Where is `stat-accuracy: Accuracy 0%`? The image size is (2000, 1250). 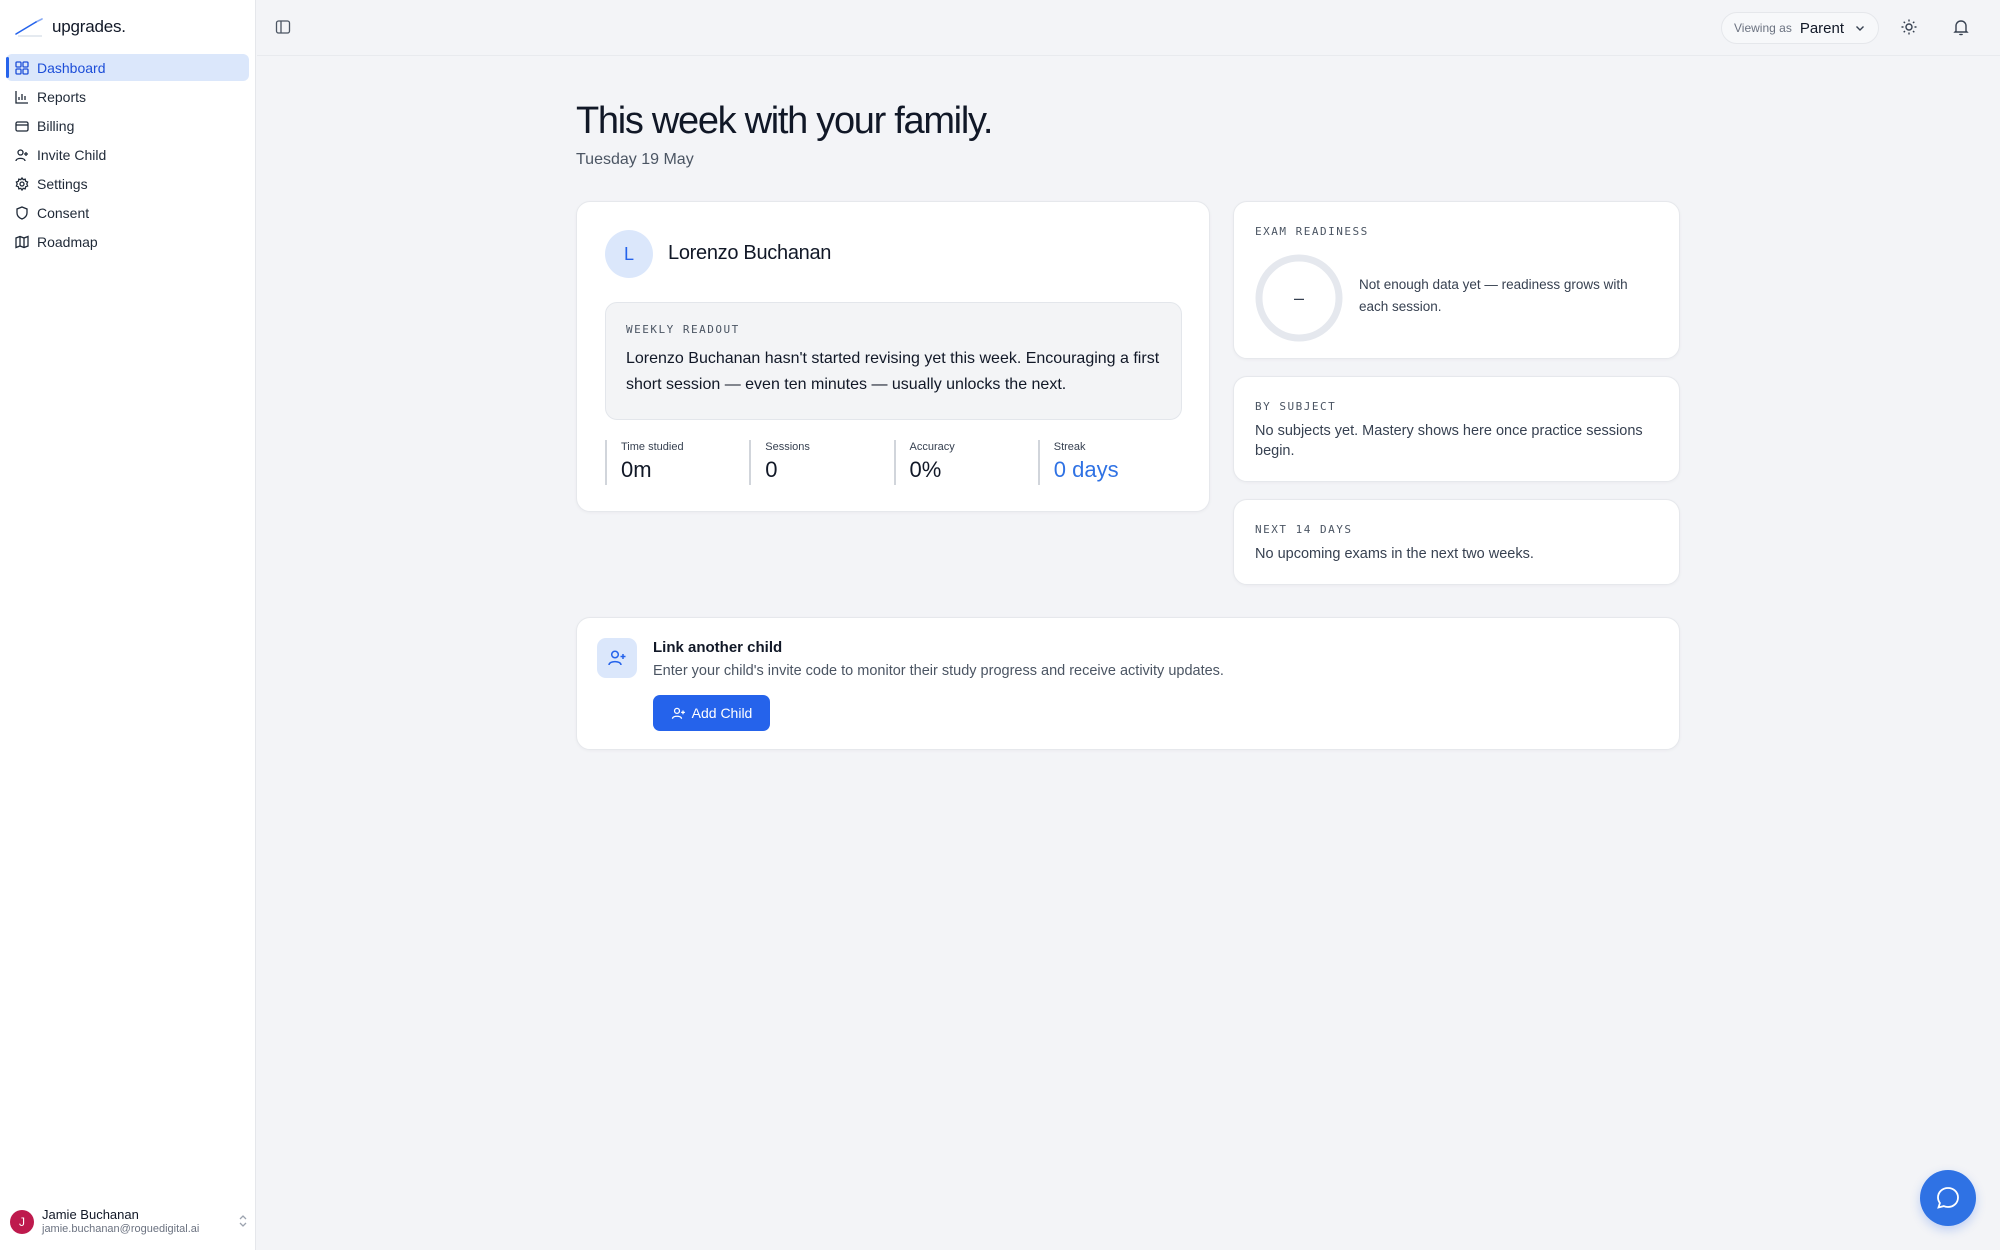 stat-accuracy: Accuracy 0% is located at coordinates (965, 462).